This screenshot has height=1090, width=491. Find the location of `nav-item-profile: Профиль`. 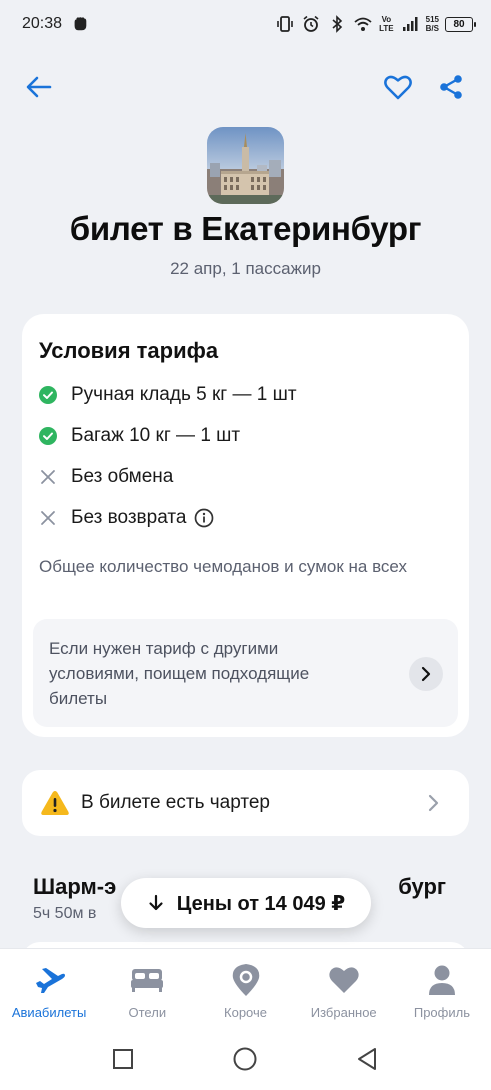

nav-item-profile: Профиль is located at coordinates (442, 988).